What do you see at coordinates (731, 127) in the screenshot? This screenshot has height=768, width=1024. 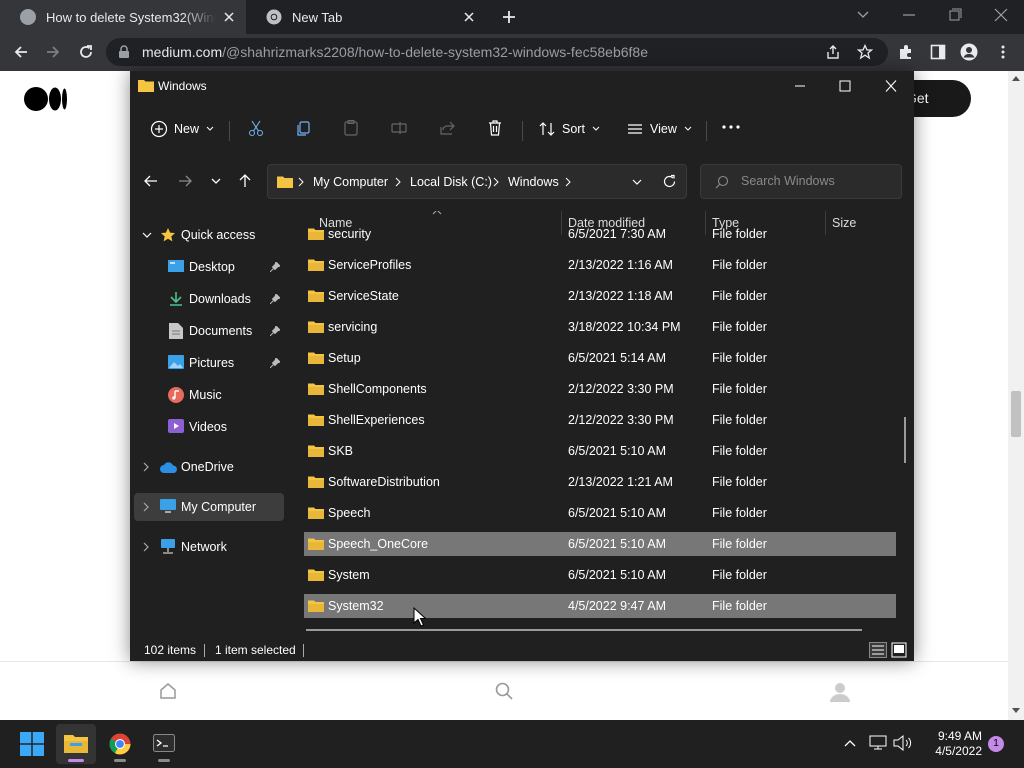 I see `more-options-icon` at bounding box center [731, 127].